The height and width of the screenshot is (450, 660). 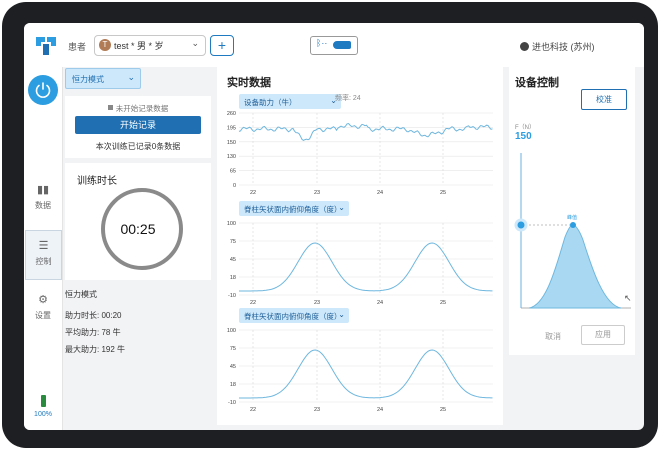 What do you see at coordinates (603, 335) in the screenshot?
I see `apply-button: 应用` at bounding box center [603, 335].